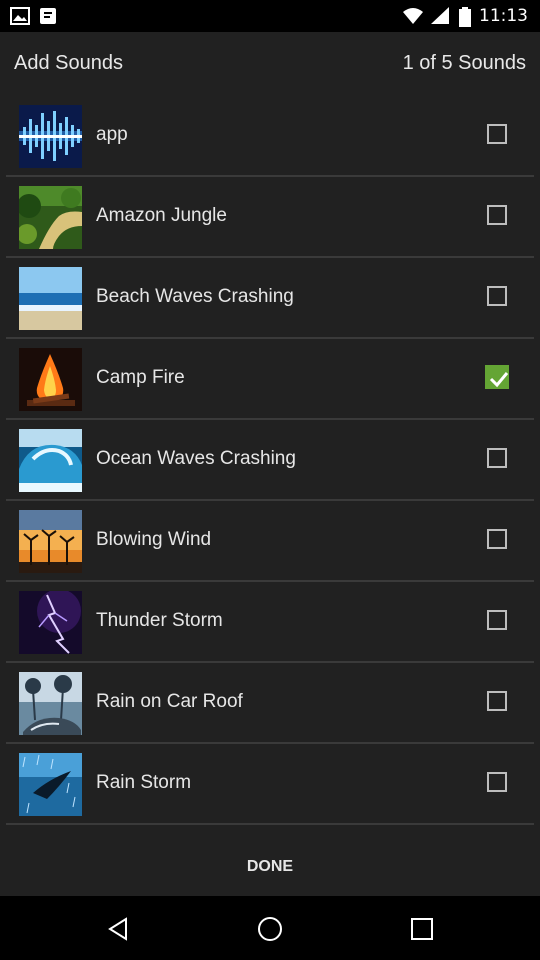 This screenshot has width=540, height=960. I want to click on sound-row: Ocean Waves Crashing, so click(270, 460).